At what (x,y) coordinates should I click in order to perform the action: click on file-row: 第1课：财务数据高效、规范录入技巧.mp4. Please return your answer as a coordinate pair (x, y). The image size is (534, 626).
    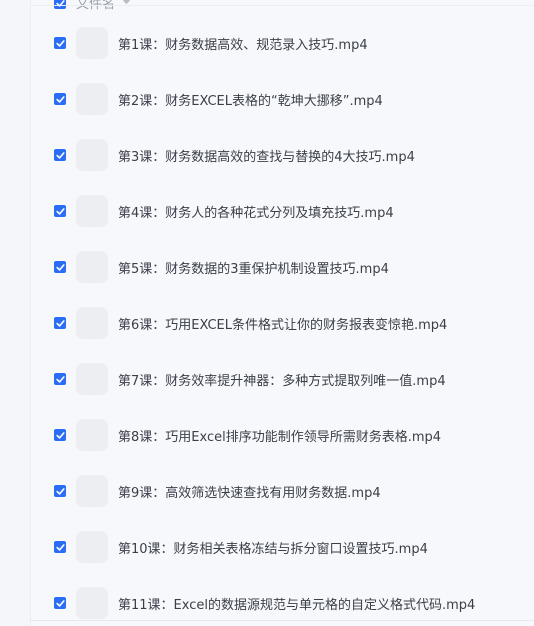
    Looking at the image, I should click on (282, 43).